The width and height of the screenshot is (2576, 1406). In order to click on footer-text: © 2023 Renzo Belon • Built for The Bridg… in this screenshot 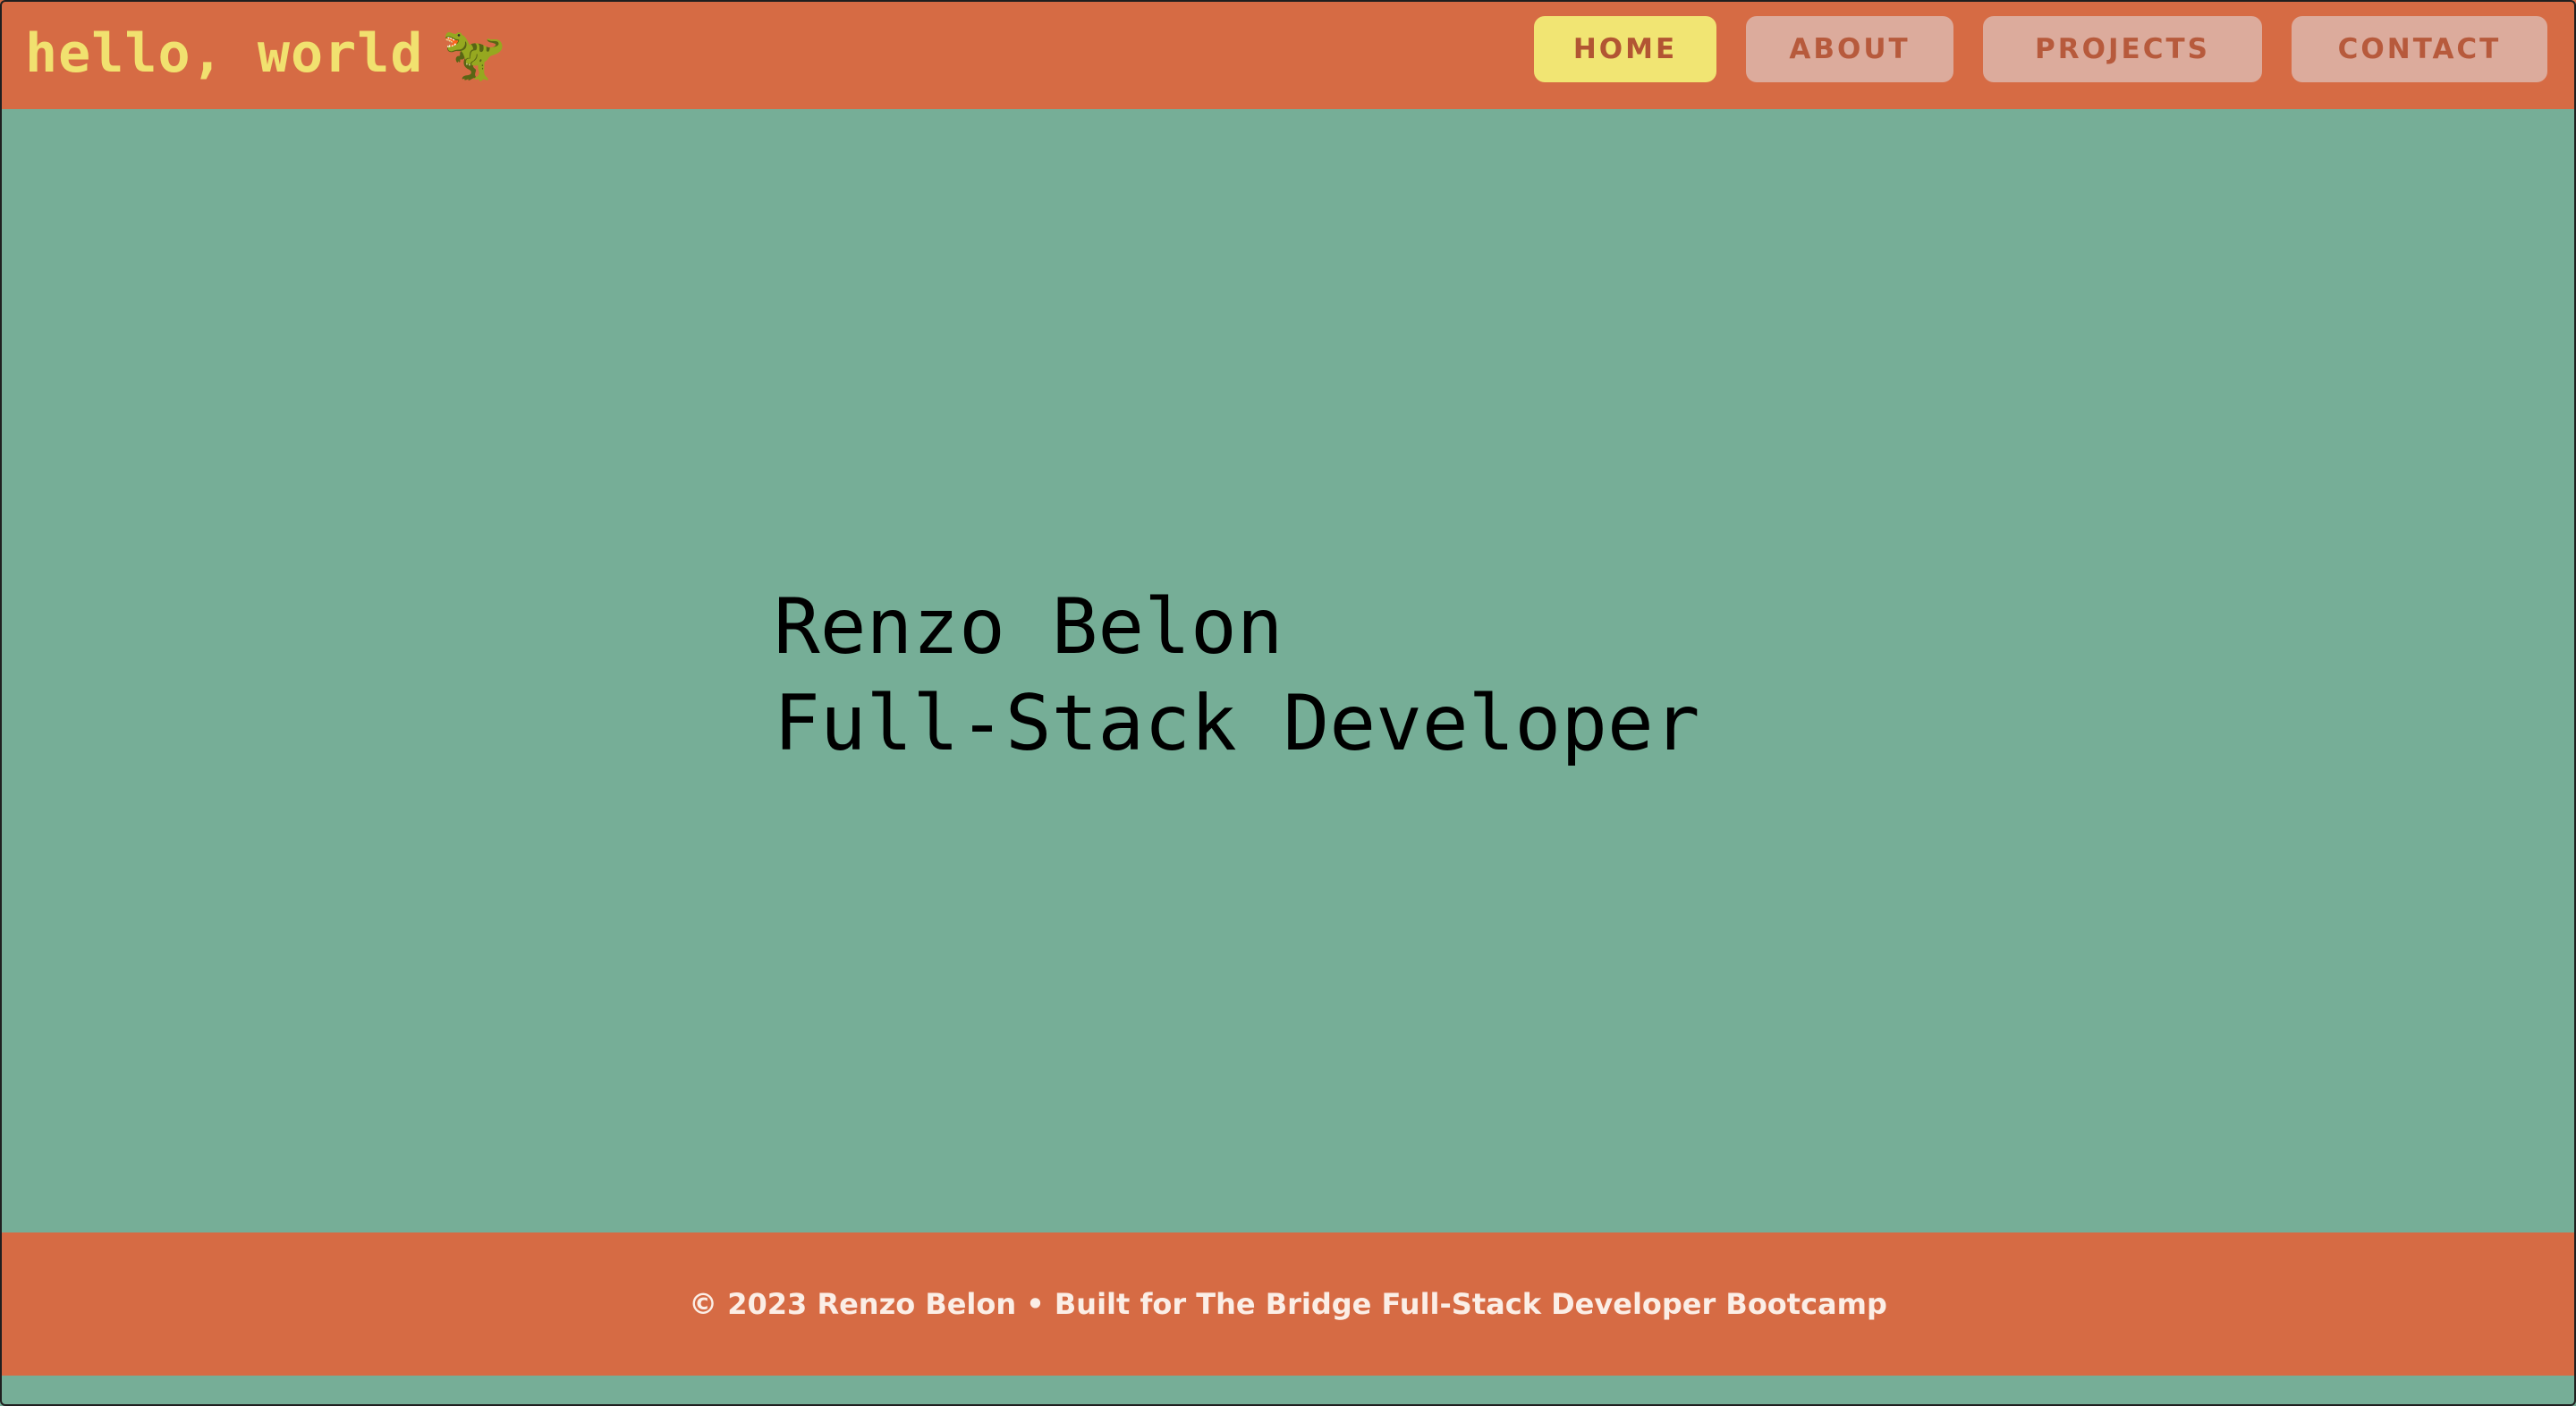, I will do `click(1288, 1304)`.